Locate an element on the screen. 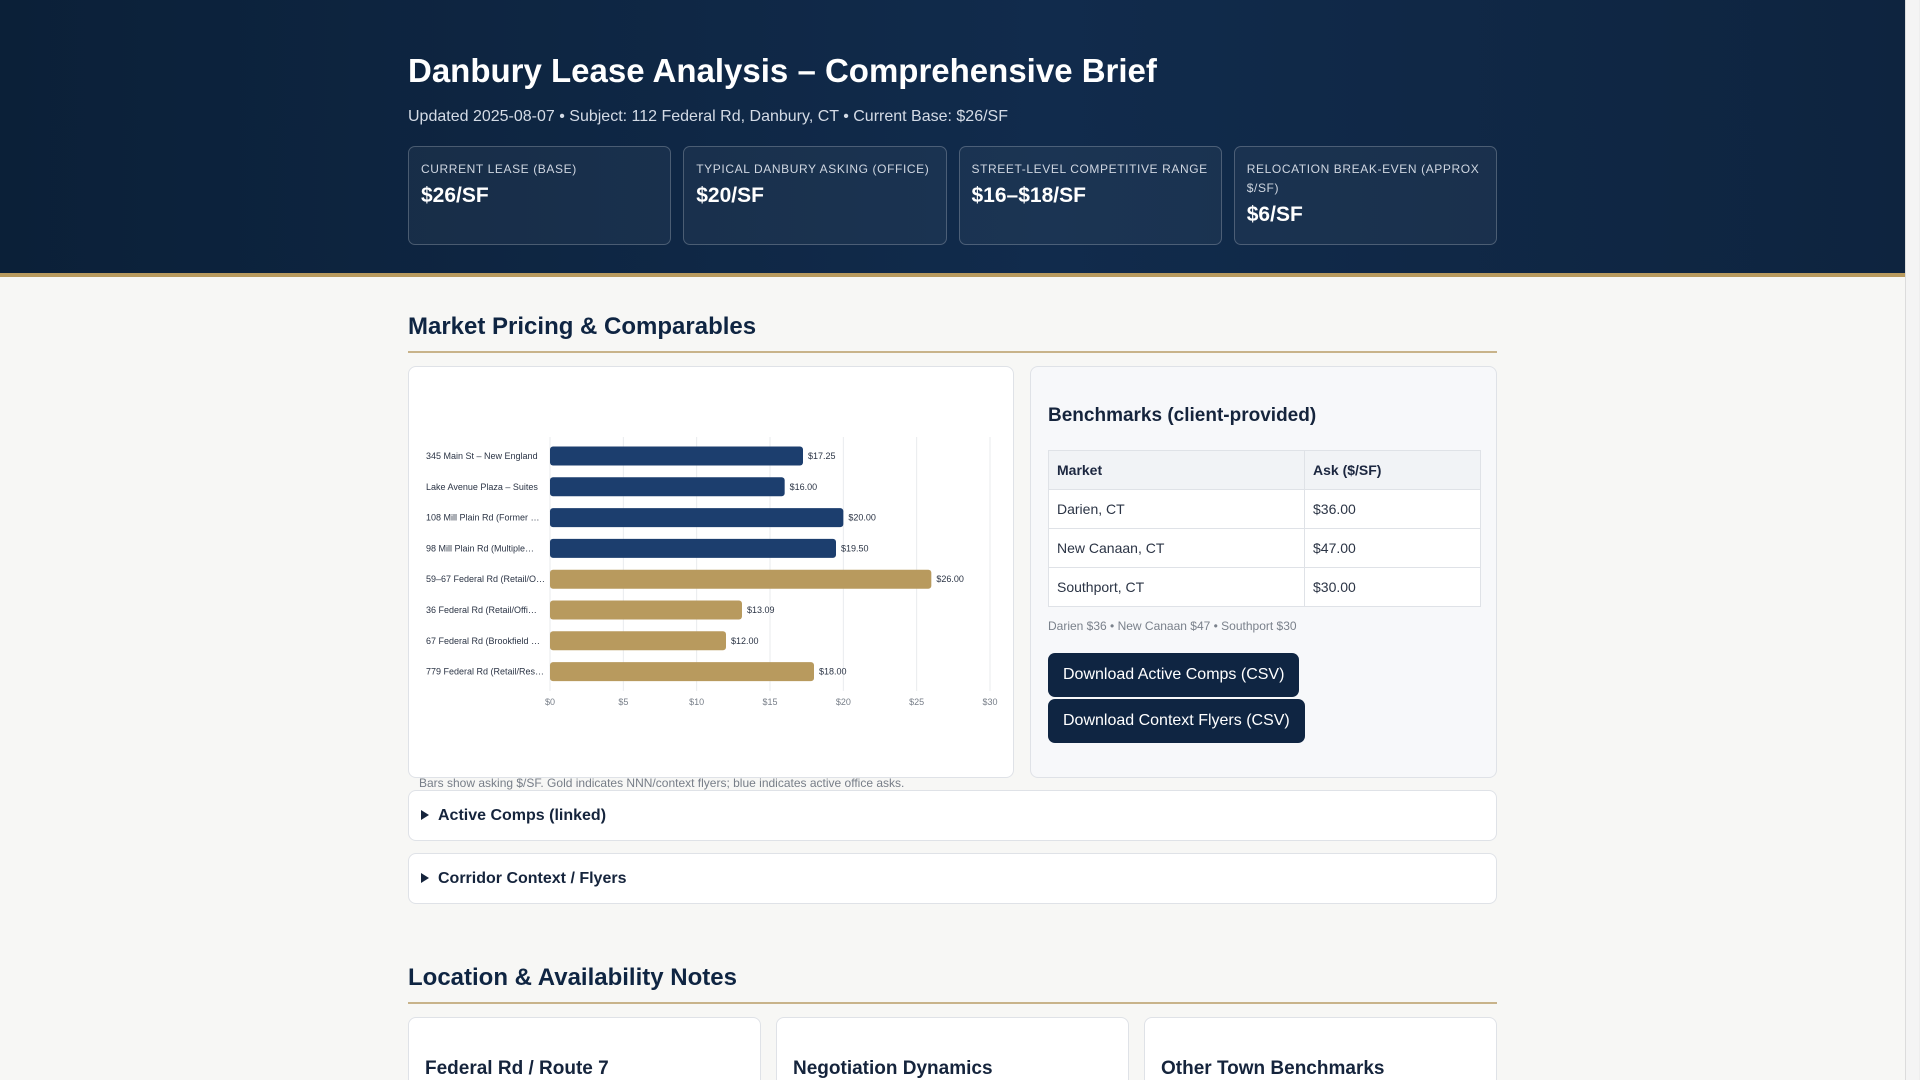 This screenshot has height=1080, width=1920. notes-card-federal-rd: Federal Rd / Route 7 is located at coordinates (584, 1048).